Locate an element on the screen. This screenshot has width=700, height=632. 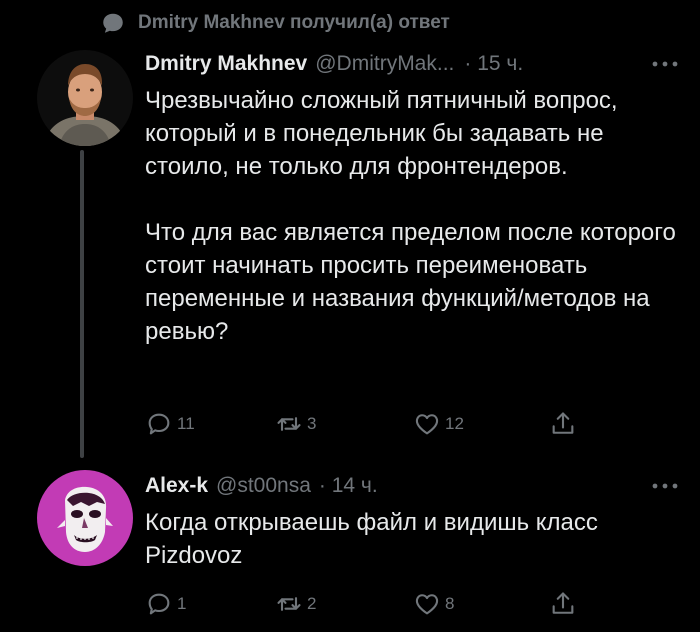
author-name: Dmitry Makhnev is located at coordinates (226, 64).